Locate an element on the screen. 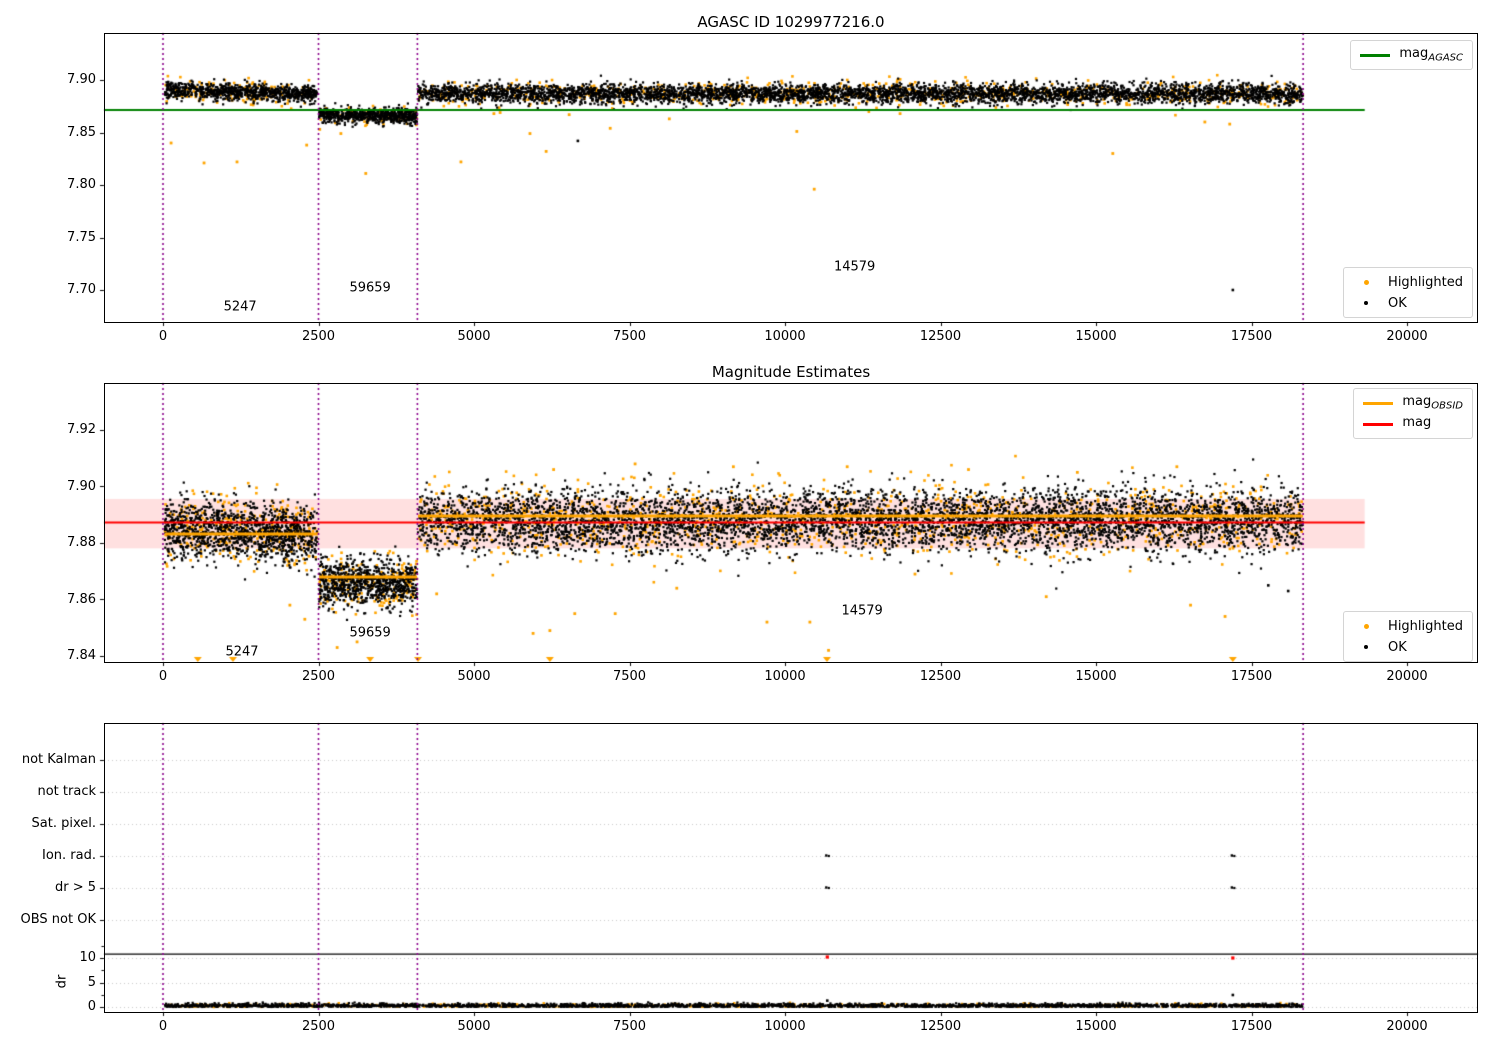  plot3-dr-axis-label: dr is located at coordinates (62, 981).